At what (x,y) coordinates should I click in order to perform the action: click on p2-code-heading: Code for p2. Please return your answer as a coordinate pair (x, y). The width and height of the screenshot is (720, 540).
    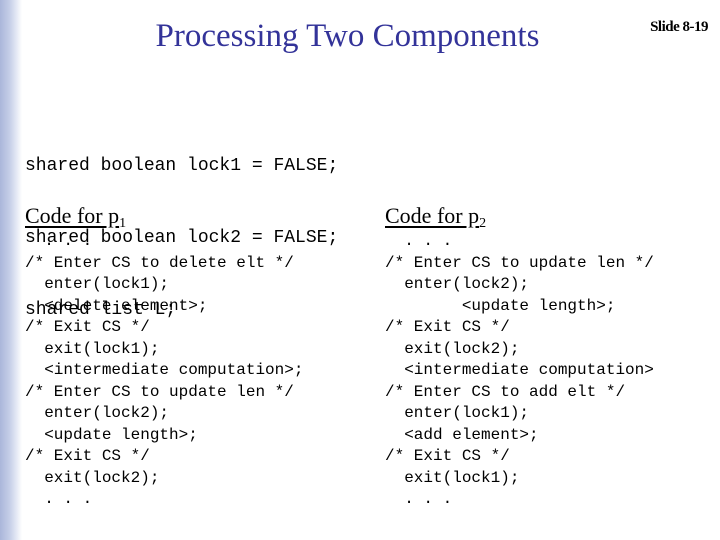
    Looking at the image, I should click on (435, 217).